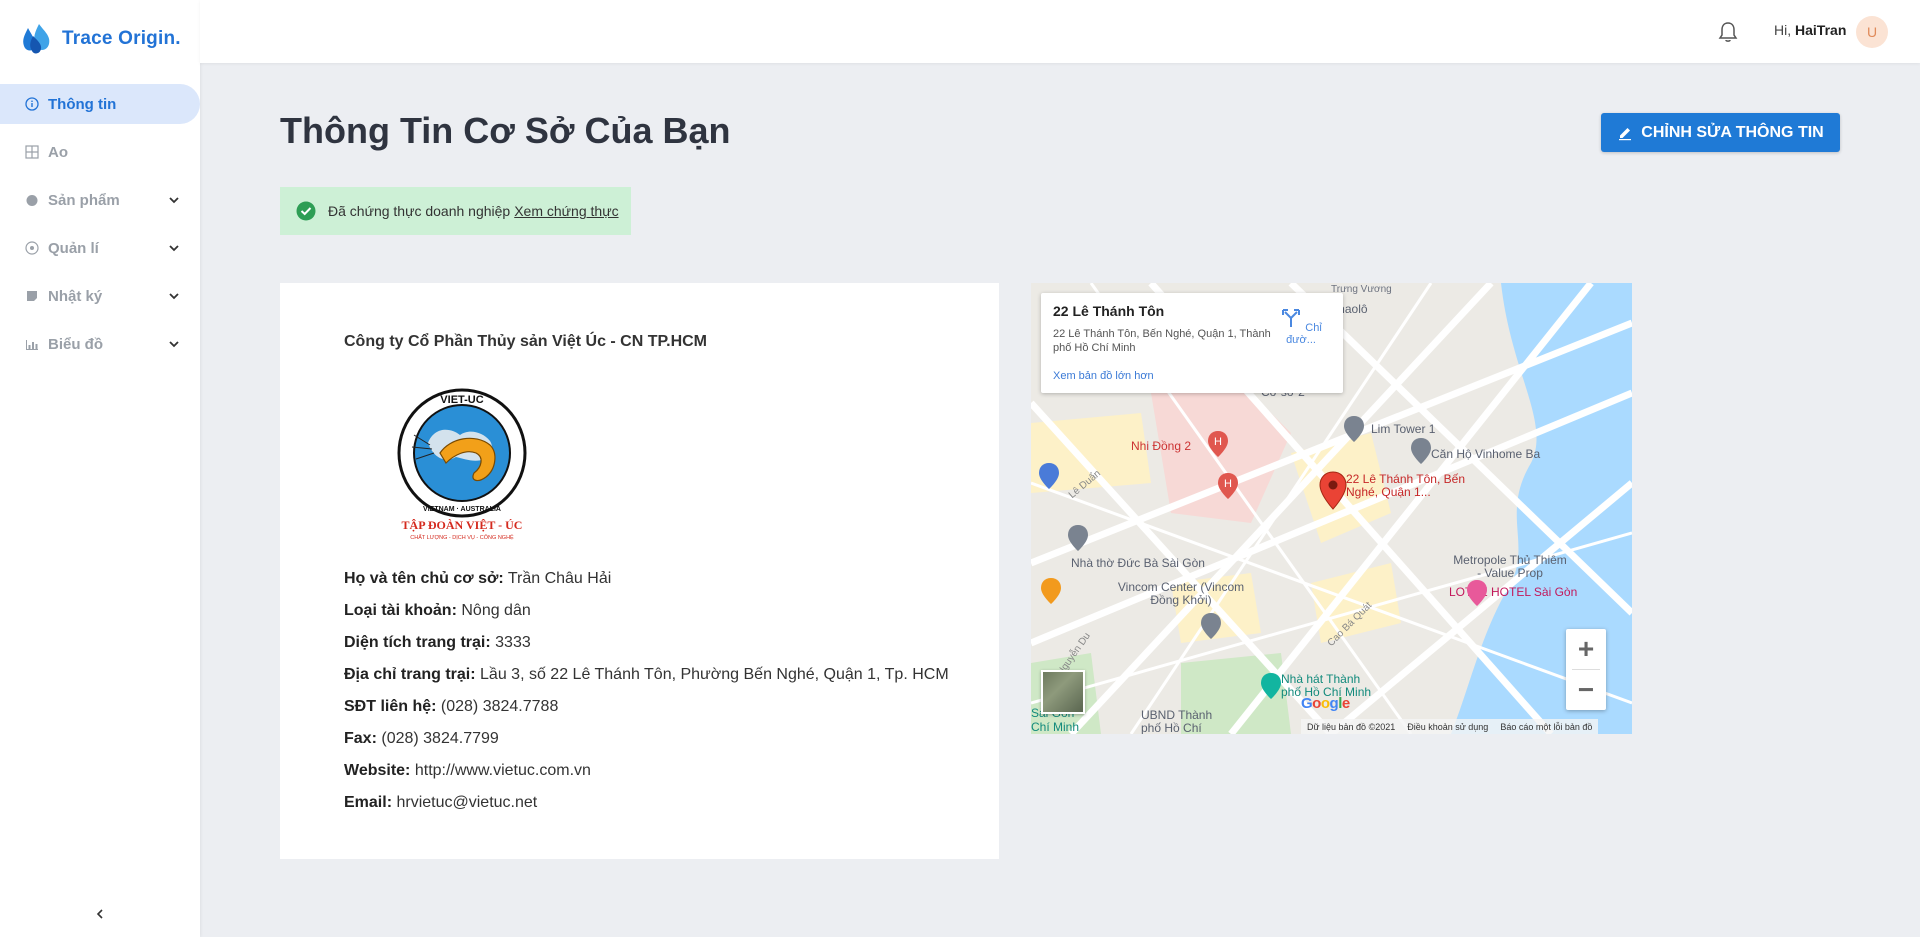  What do you see at coordinates (461, 400) in the screenshot?
I see `logo-top-text: VIET-UC` at bounding box center [461, 400].